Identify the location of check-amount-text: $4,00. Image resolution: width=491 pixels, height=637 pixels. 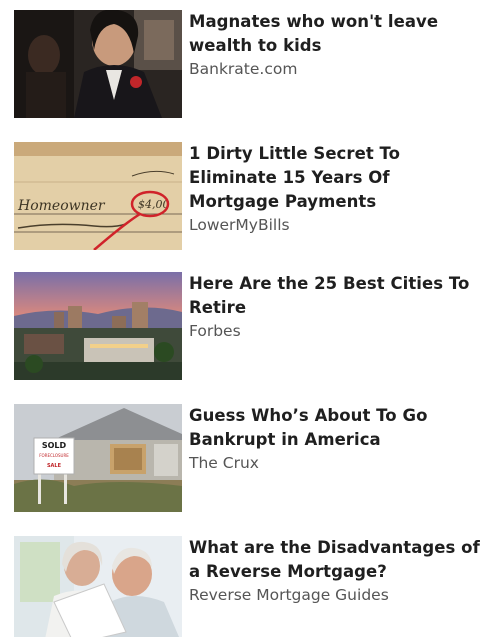
(154, 204).